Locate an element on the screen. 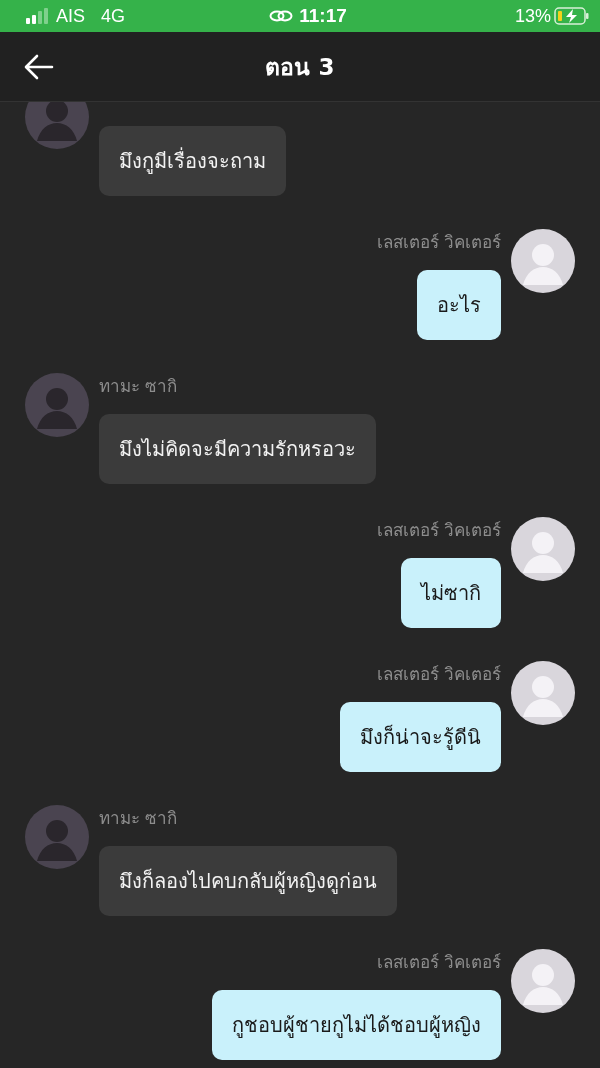  battery-percent: 13% is located at coordinates (533, 16).